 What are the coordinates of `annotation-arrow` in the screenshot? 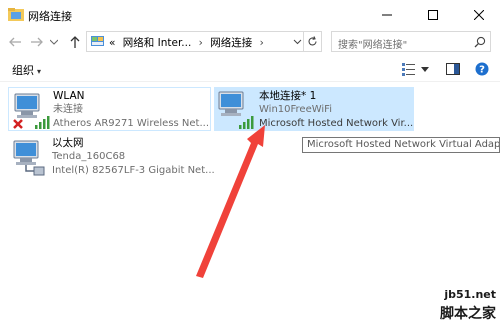 It's located at (230, 201).